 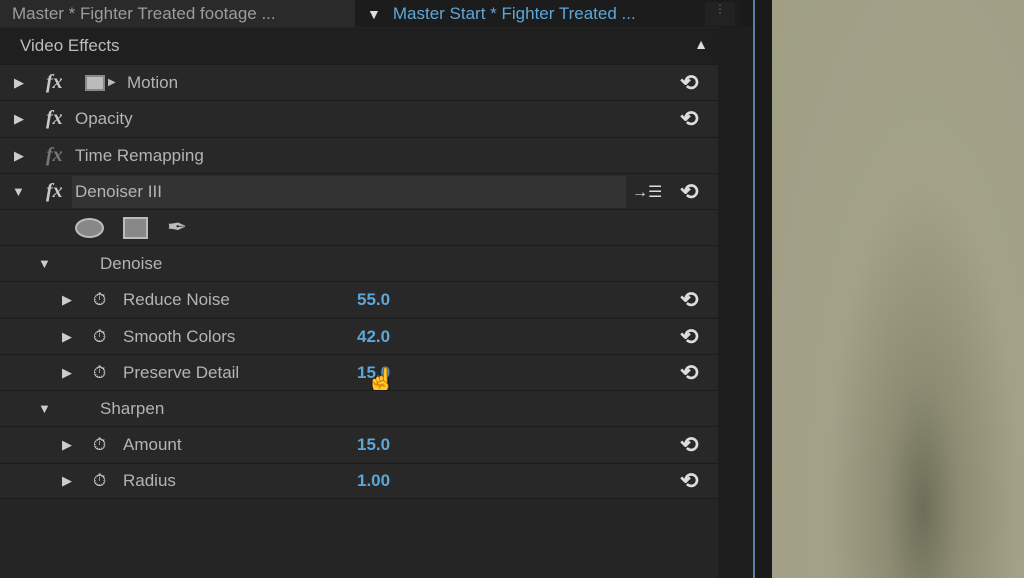 What do you see at coordinates (176, 299) in the screenshot?
I see `param-label: Reduce Noise` at bounding box center [176, 299].